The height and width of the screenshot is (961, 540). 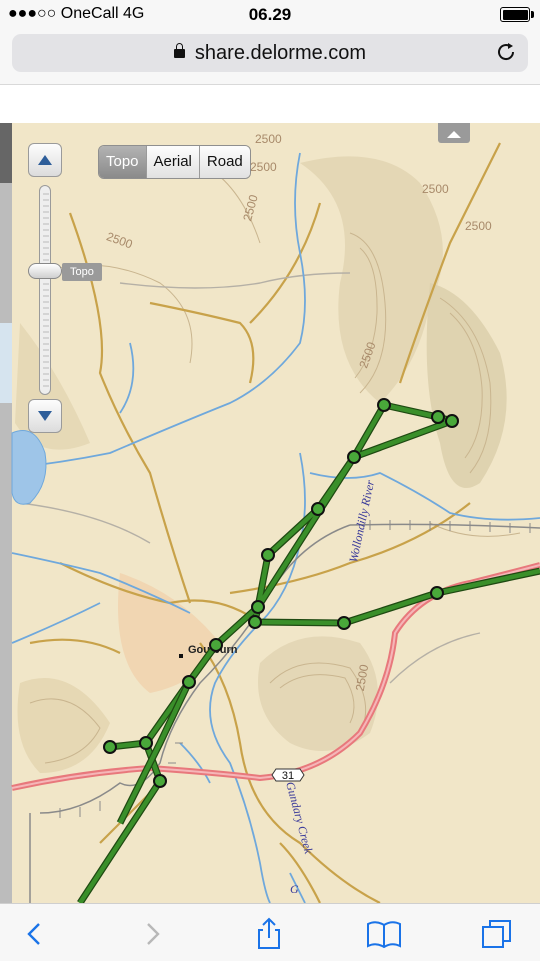 I want to click on reload-icon, so click(x=506, y=52).